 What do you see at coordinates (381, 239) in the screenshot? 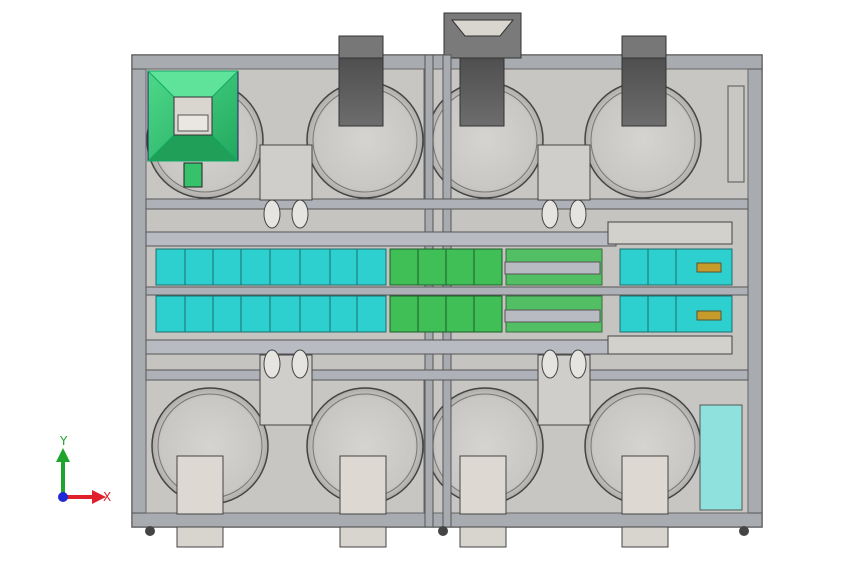
I see `rail-upper` at bounding box center [381, 239].